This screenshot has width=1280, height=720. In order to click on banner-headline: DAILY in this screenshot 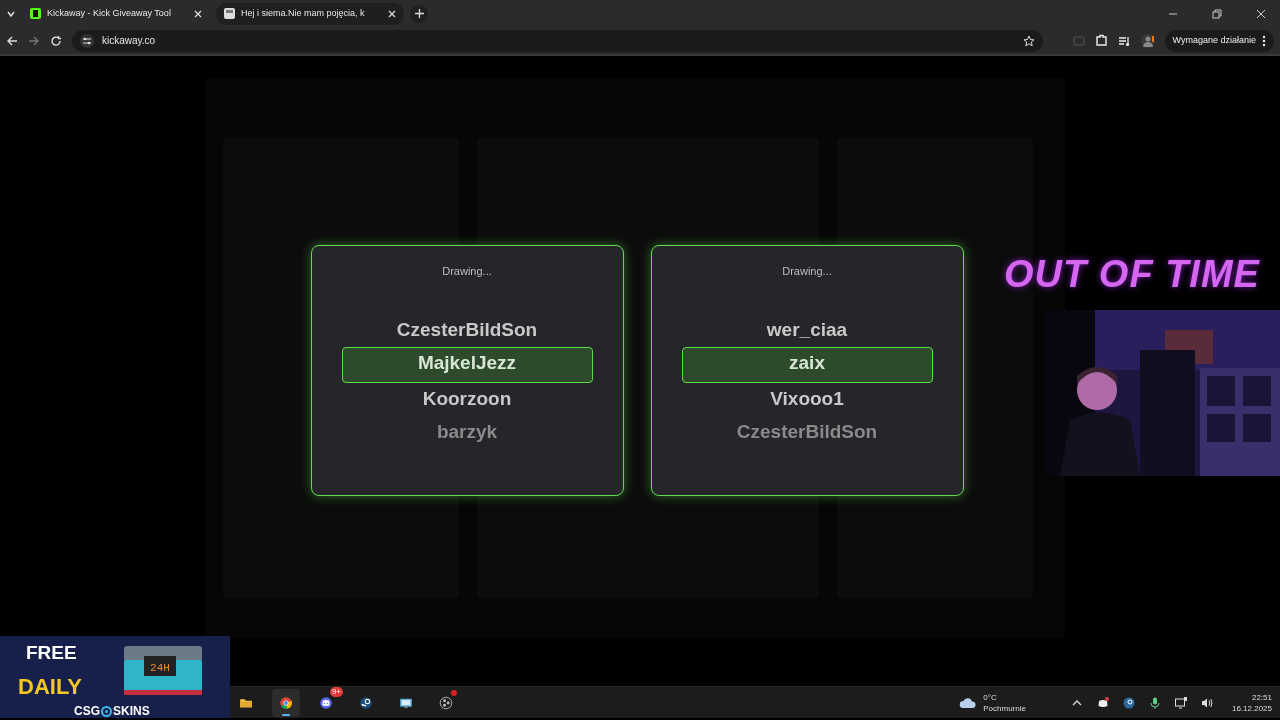, I will do `click(50, 687)`.